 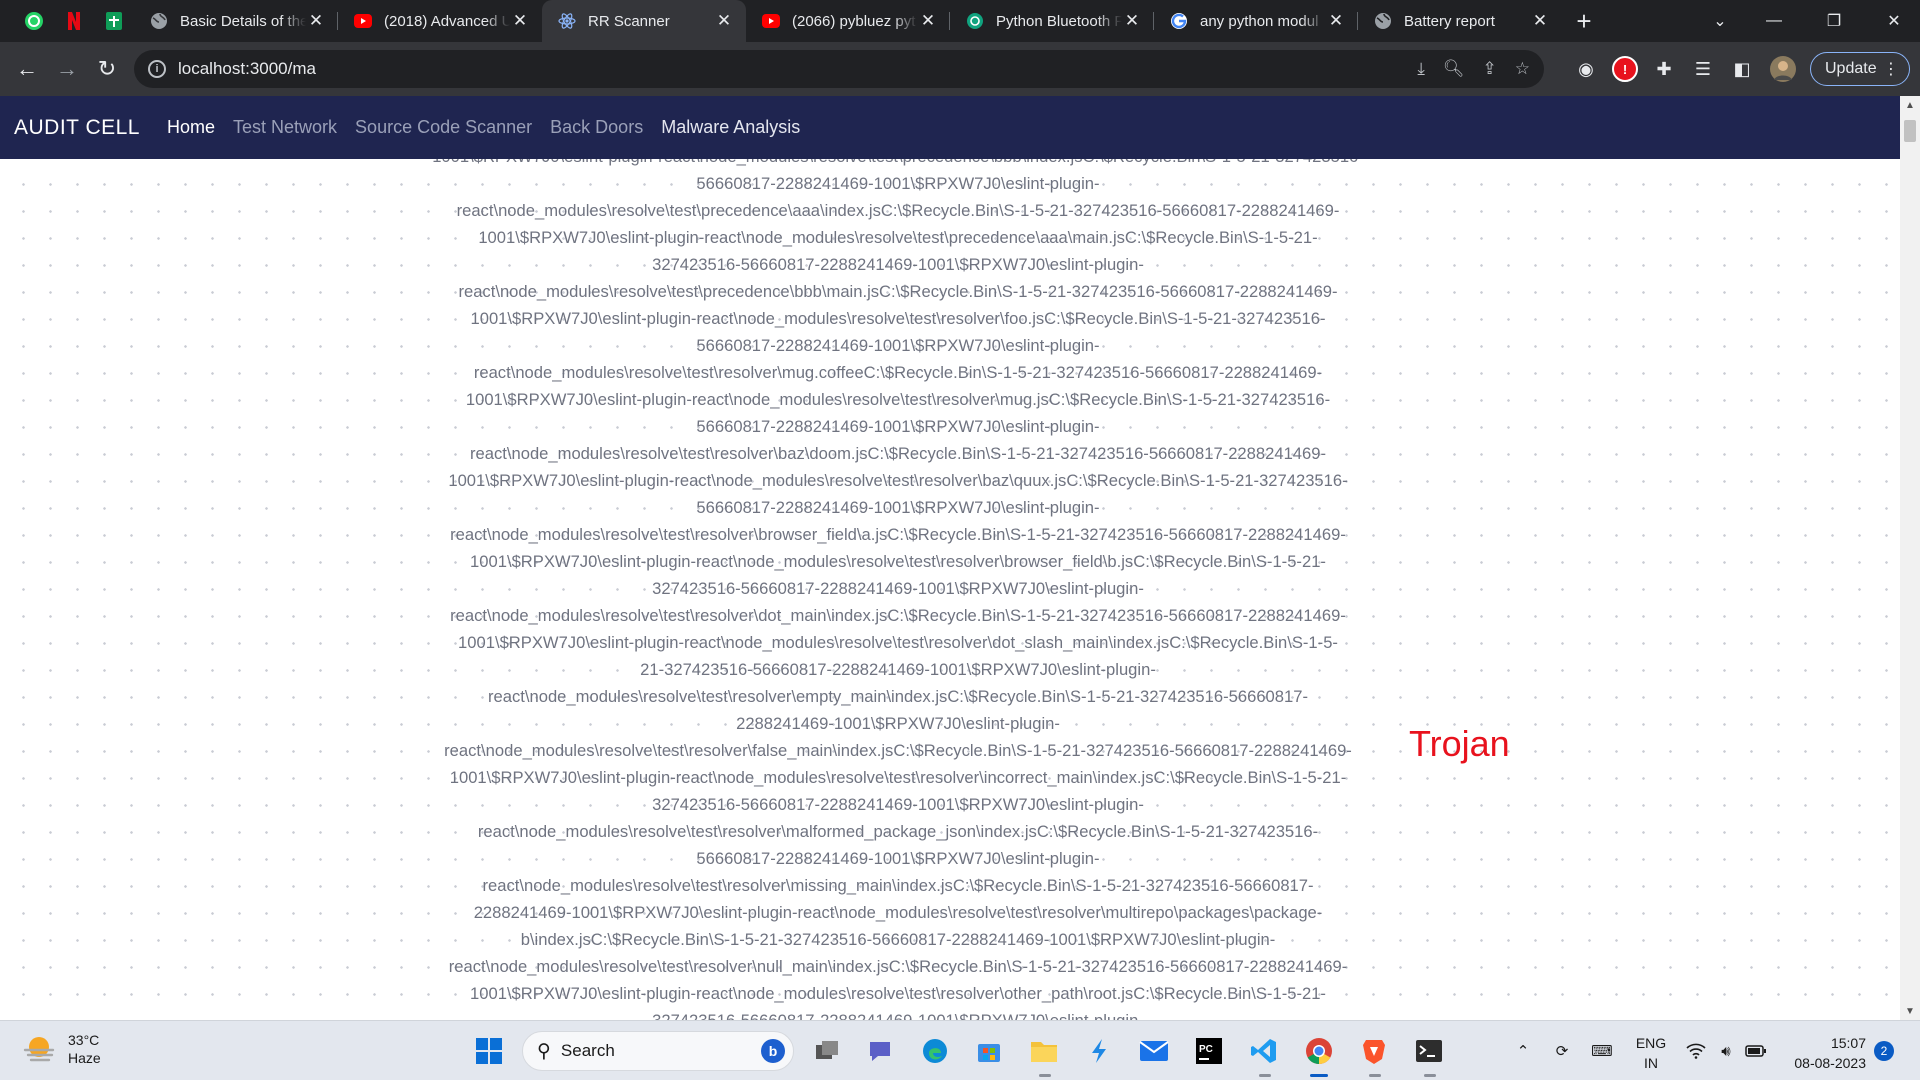 What do you see at coordinates (489, 1051) in the screenshot?
I see `start-button` at bounding box center [489, 1051].